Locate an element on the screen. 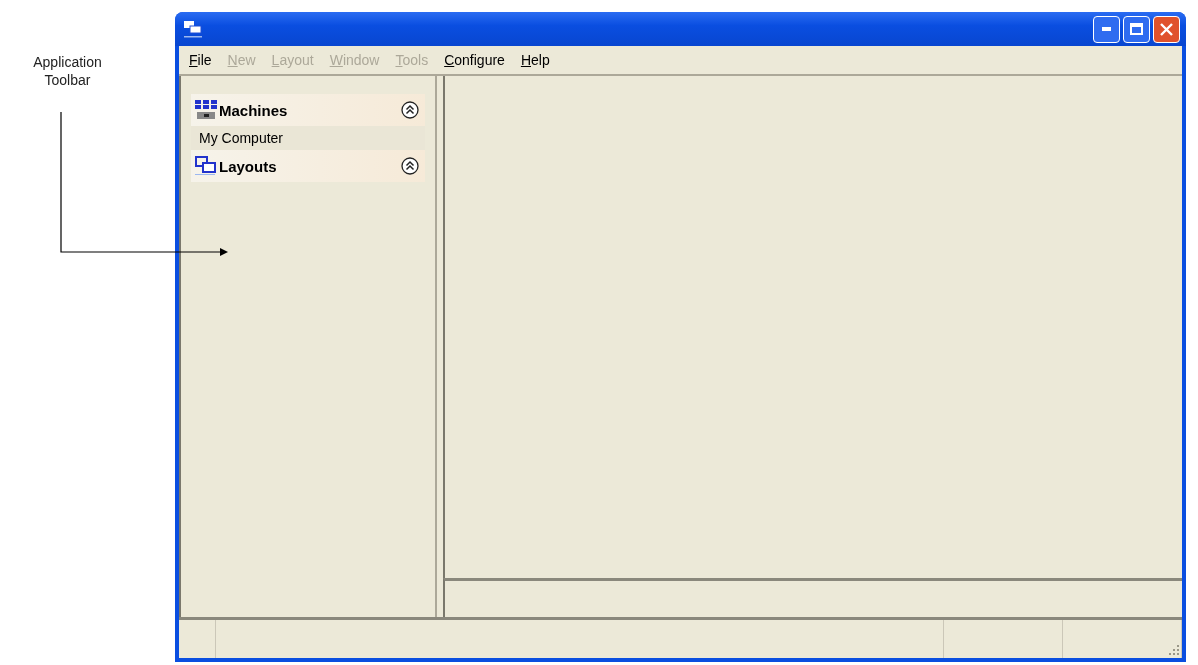 The image size is (1198, 665). maximize-icon is located at coordinates (1136, 29).